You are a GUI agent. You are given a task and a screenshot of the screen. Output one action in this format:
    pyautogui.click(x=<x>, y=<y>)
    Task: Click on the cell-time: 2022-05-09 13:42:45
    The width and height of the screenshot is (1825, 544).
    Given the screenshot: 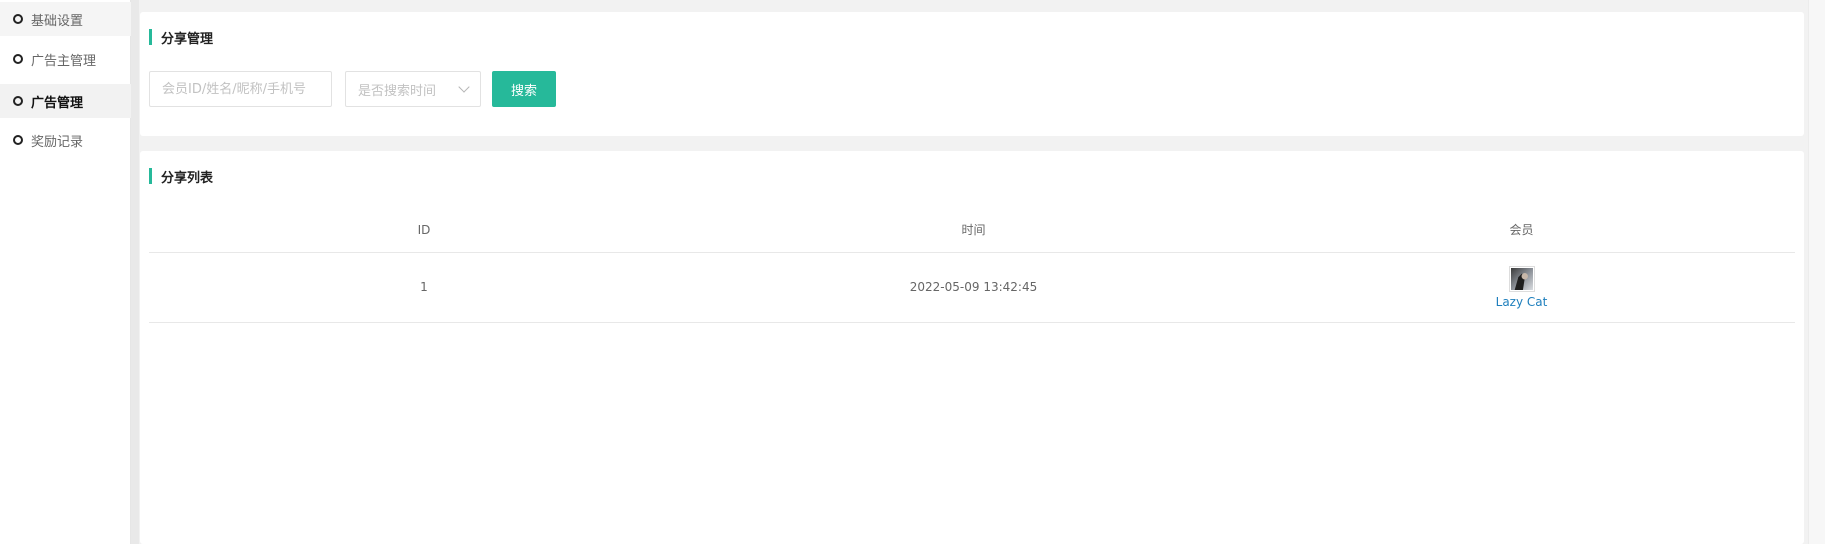 What is the action you would take?
    pyautogui.click(x=973, y=287)
    